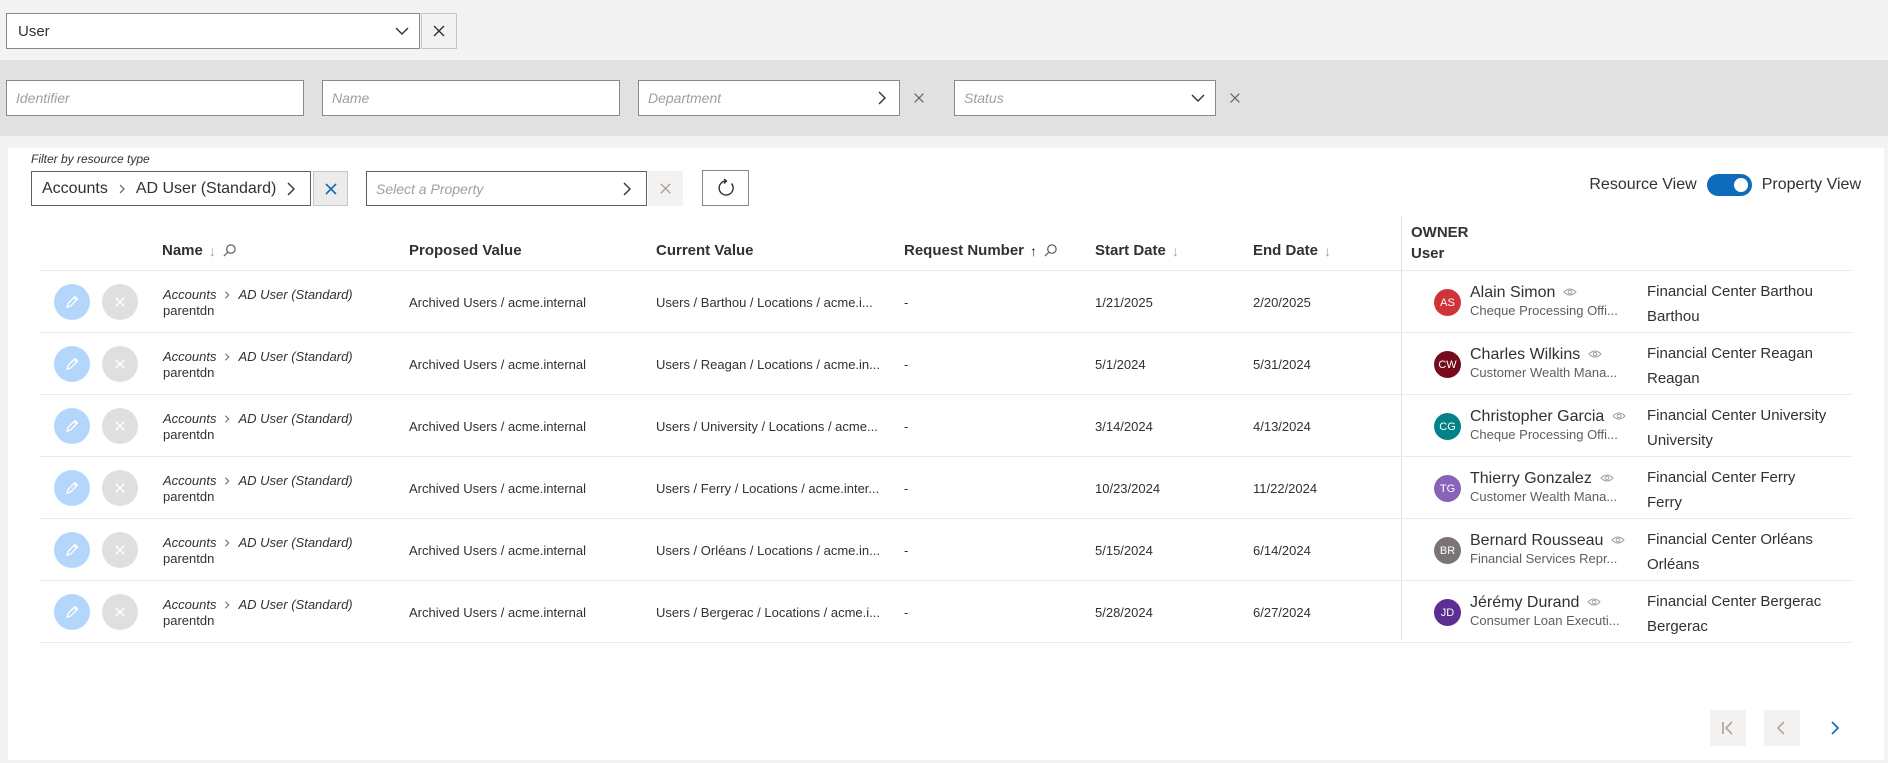  I want to click on clear-resource-type-button, so click(330, 188).